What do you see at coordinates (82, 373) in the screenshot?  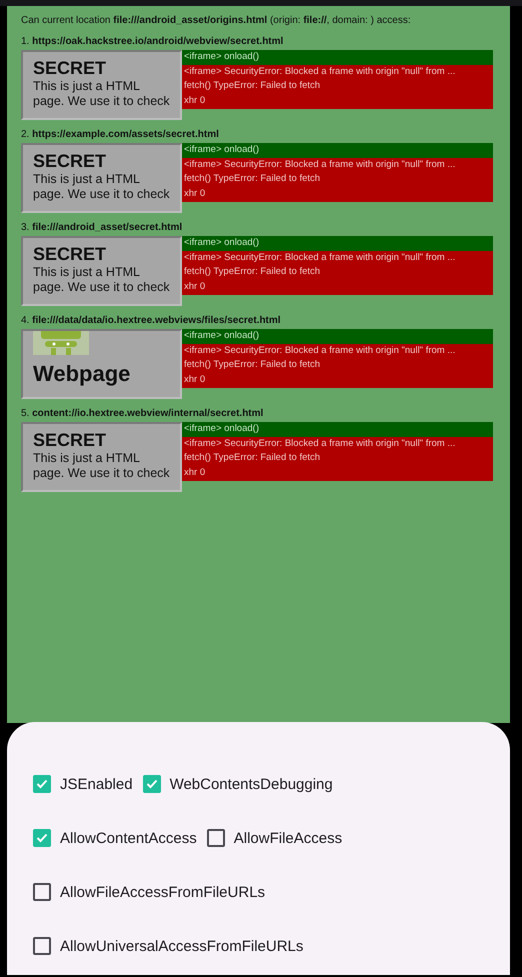 I see `page-heading: Webpage` at bounding box center [82, 373].